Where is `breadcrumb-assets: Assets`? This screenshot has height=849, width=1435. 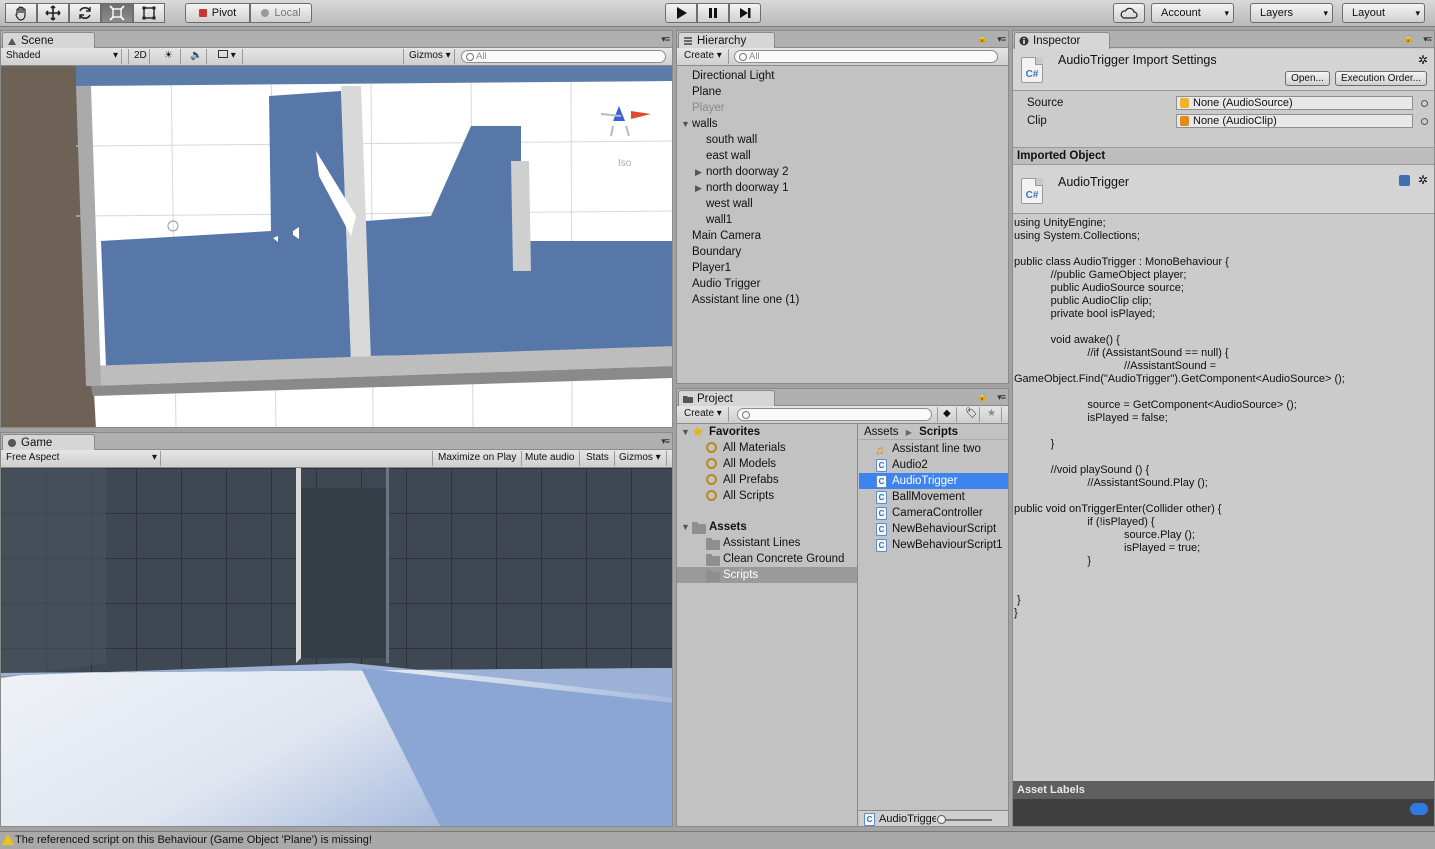
breadcrumb-assets: Assets is located at coordinates (881, 432).